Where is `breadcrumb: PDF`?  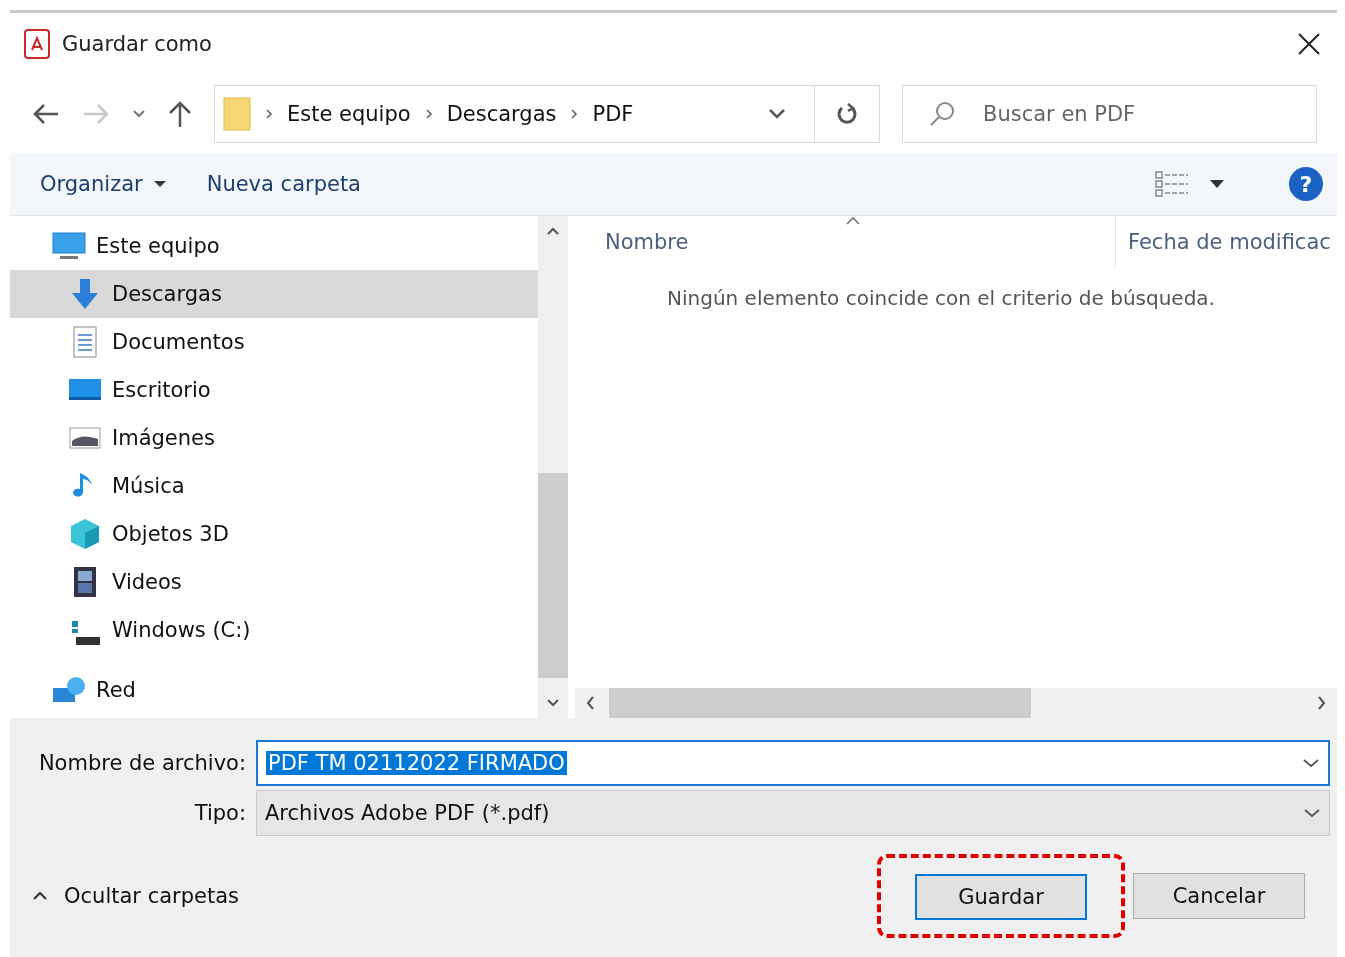 breadcrumb: PDF is located at coordinates (613, 114).